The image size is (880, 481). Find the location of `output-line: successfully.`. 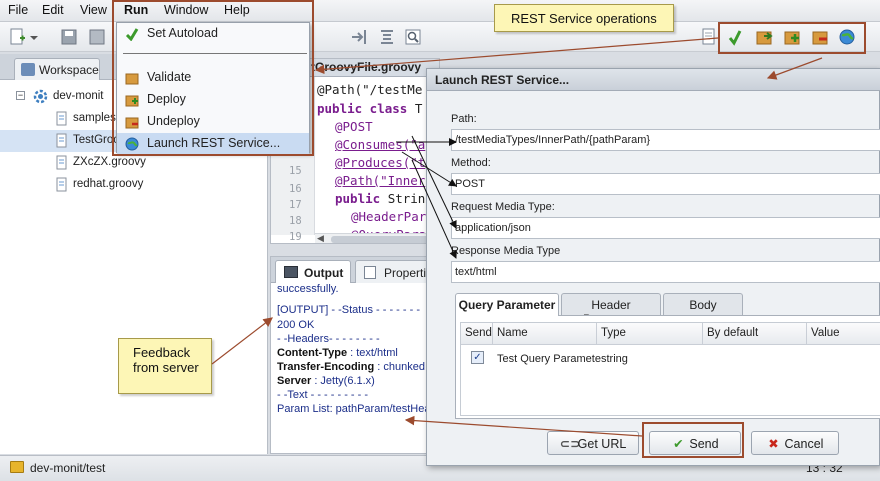

output-line: successfully. is located at coordinates (308, 289).